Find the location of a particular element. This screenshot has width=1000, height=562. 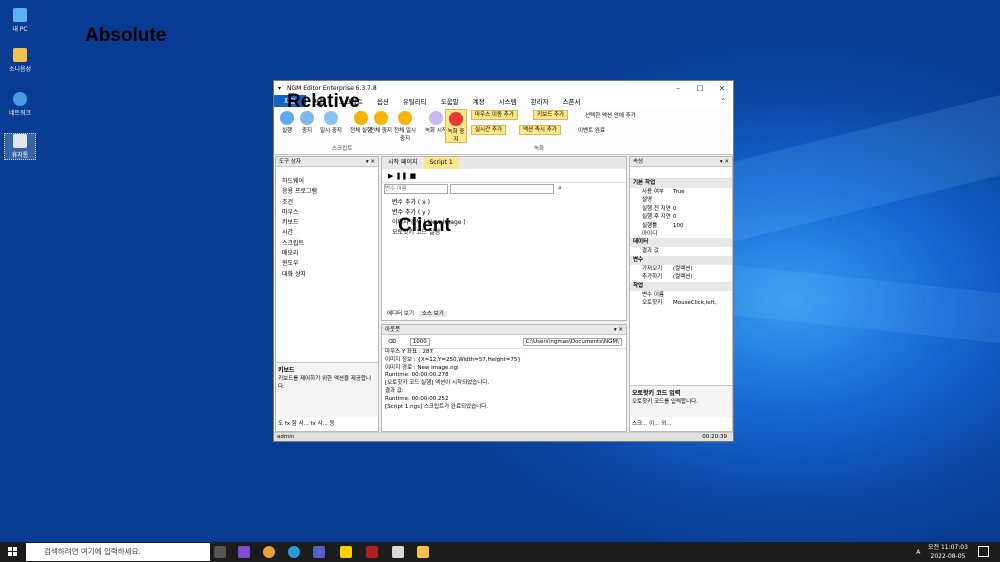

file-explorer-icon is located at coordinates (423, 552).